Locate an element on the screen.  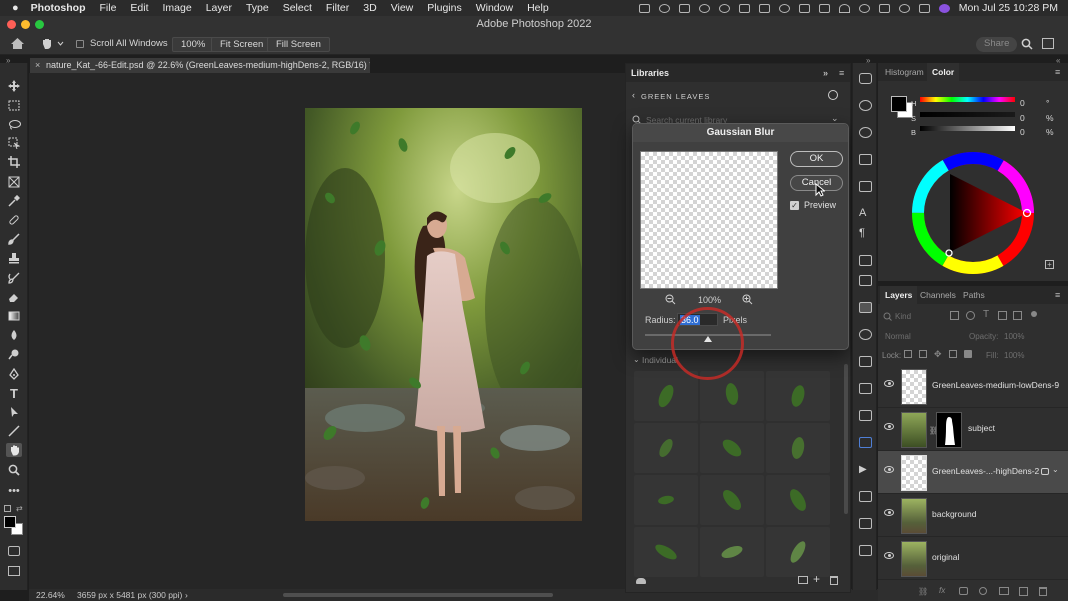
keyboard-icon is located at coordinates (884, 8).